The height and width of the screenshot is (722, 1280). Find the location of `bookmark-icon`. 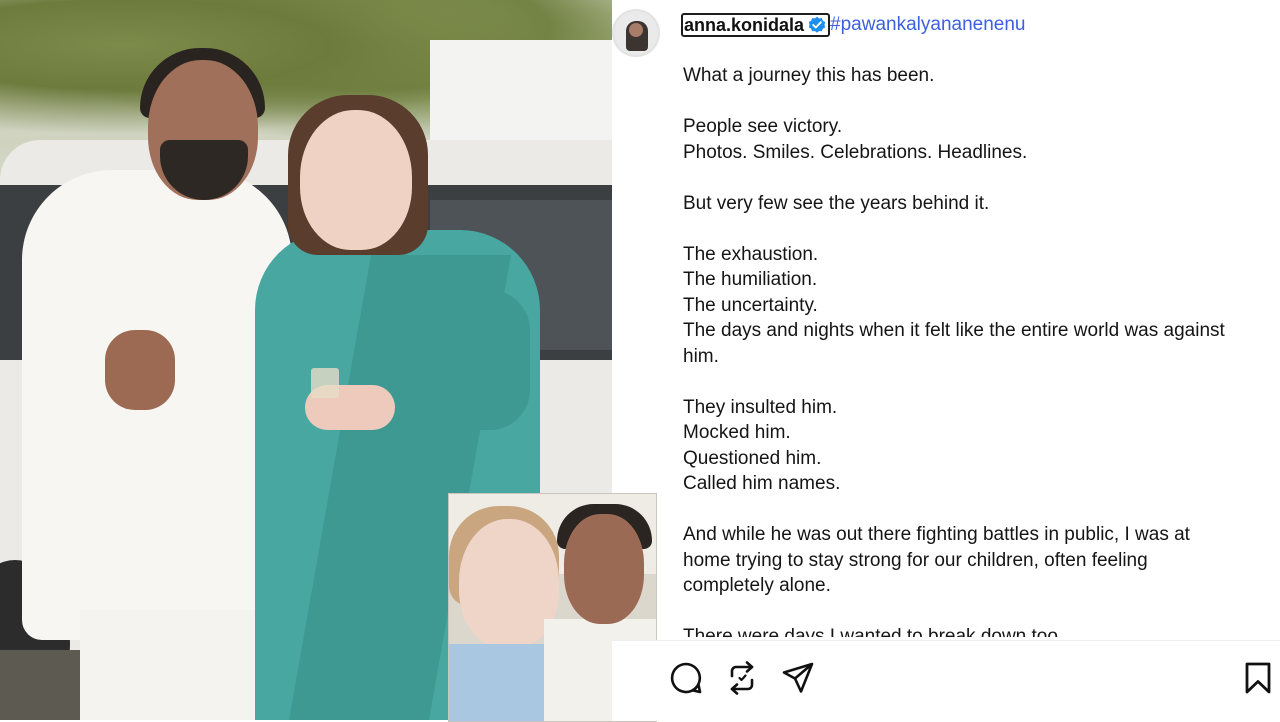

bookmark-icon is located at coordinates (1258, 678).